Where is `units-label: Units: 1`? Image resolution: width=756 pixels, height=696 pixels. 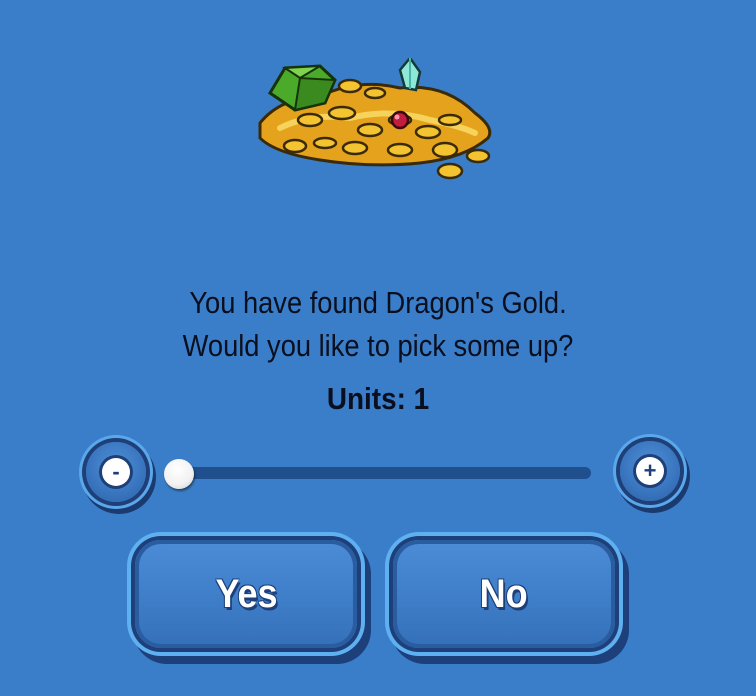 units-label: Units: 1 is located at coordinates (378, 398).